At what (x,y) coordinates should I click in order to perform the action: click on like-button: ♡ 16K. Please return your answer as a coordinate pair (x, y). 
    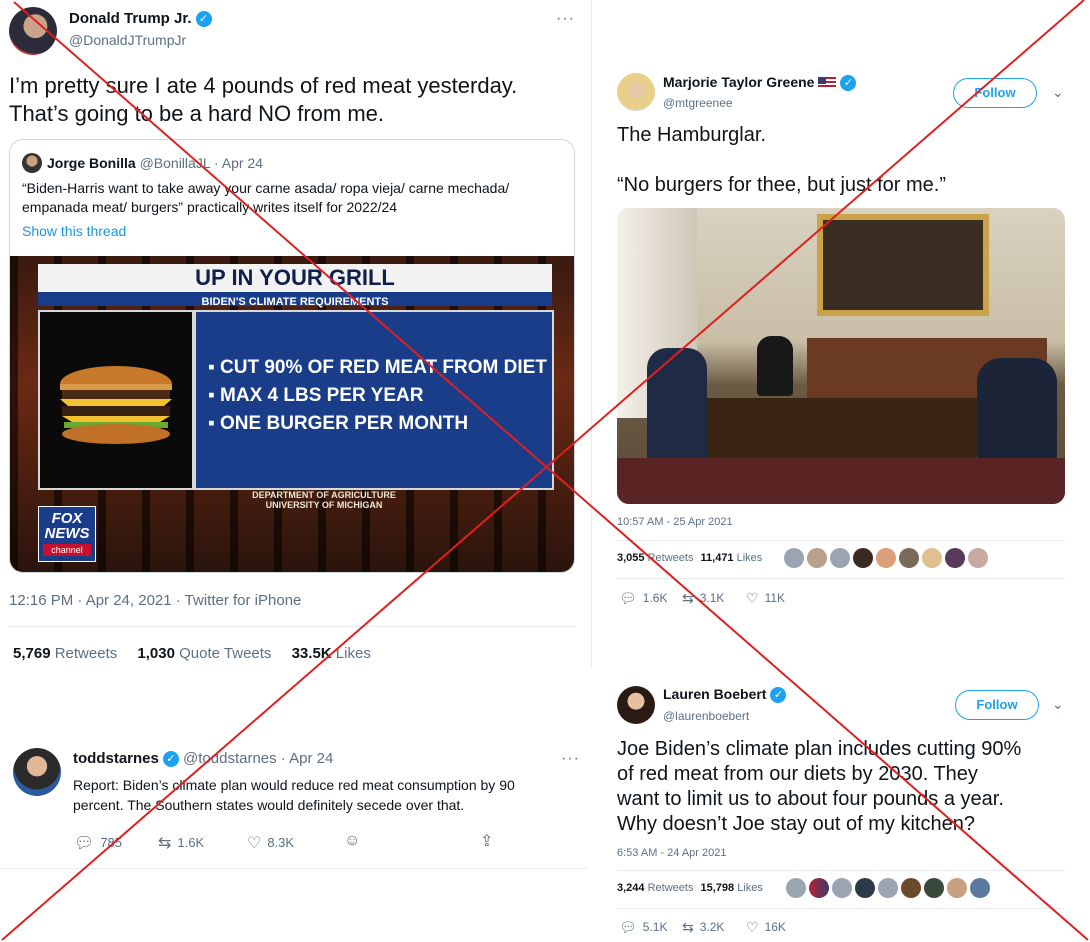
    Looking at the image, I should click on (766, 927).